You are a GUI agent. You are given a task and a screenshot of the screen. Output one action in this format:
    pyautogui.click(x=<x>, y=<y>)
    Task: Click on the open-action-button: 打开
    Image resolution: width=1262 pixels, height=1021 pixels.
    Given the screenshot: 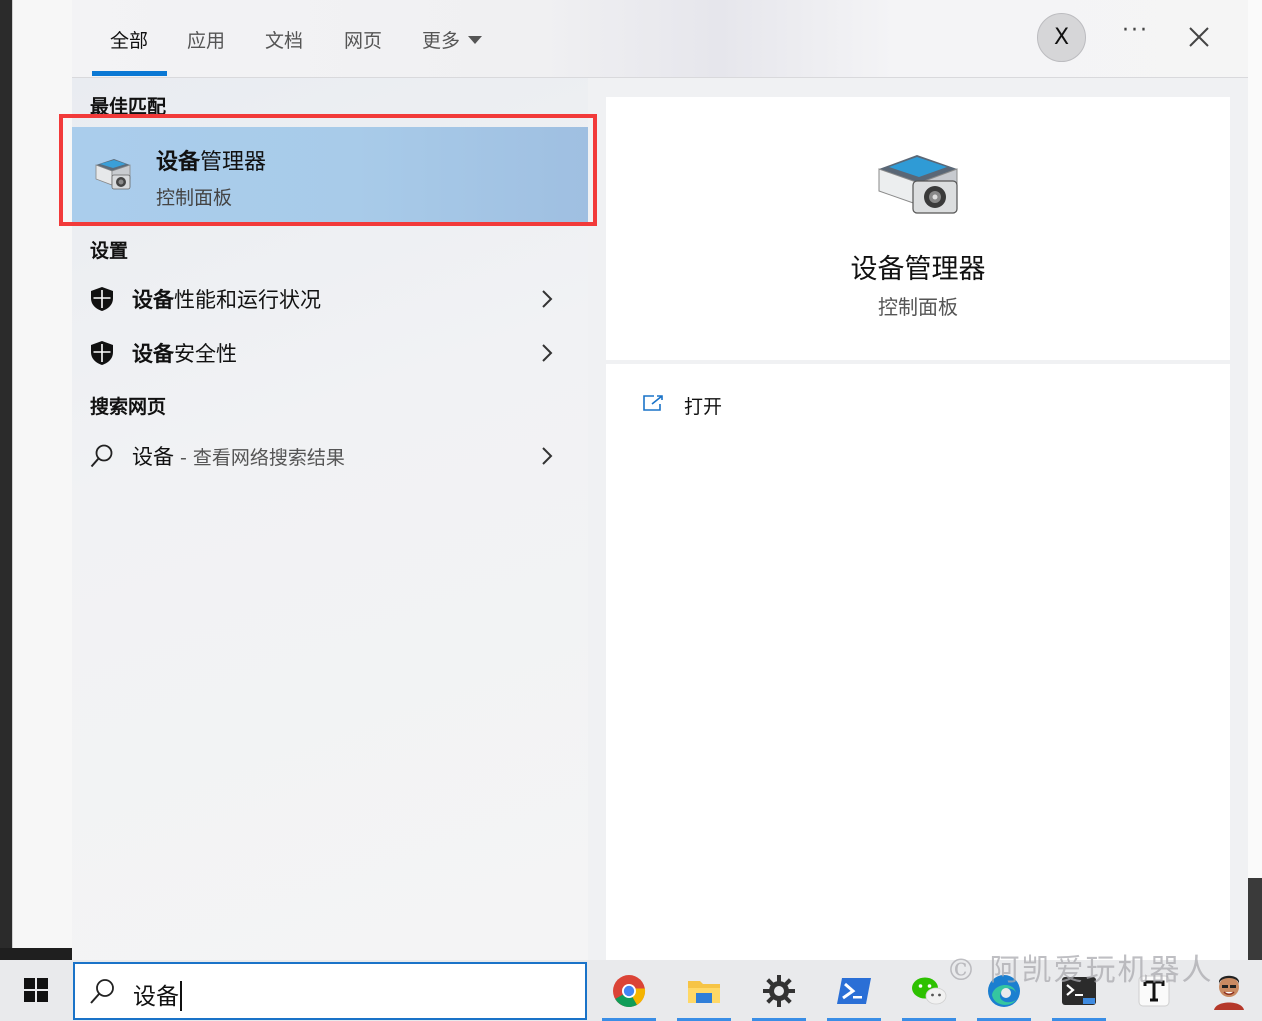 What is the action you would take?
    pyautogui.click(x=703, y=405)
    